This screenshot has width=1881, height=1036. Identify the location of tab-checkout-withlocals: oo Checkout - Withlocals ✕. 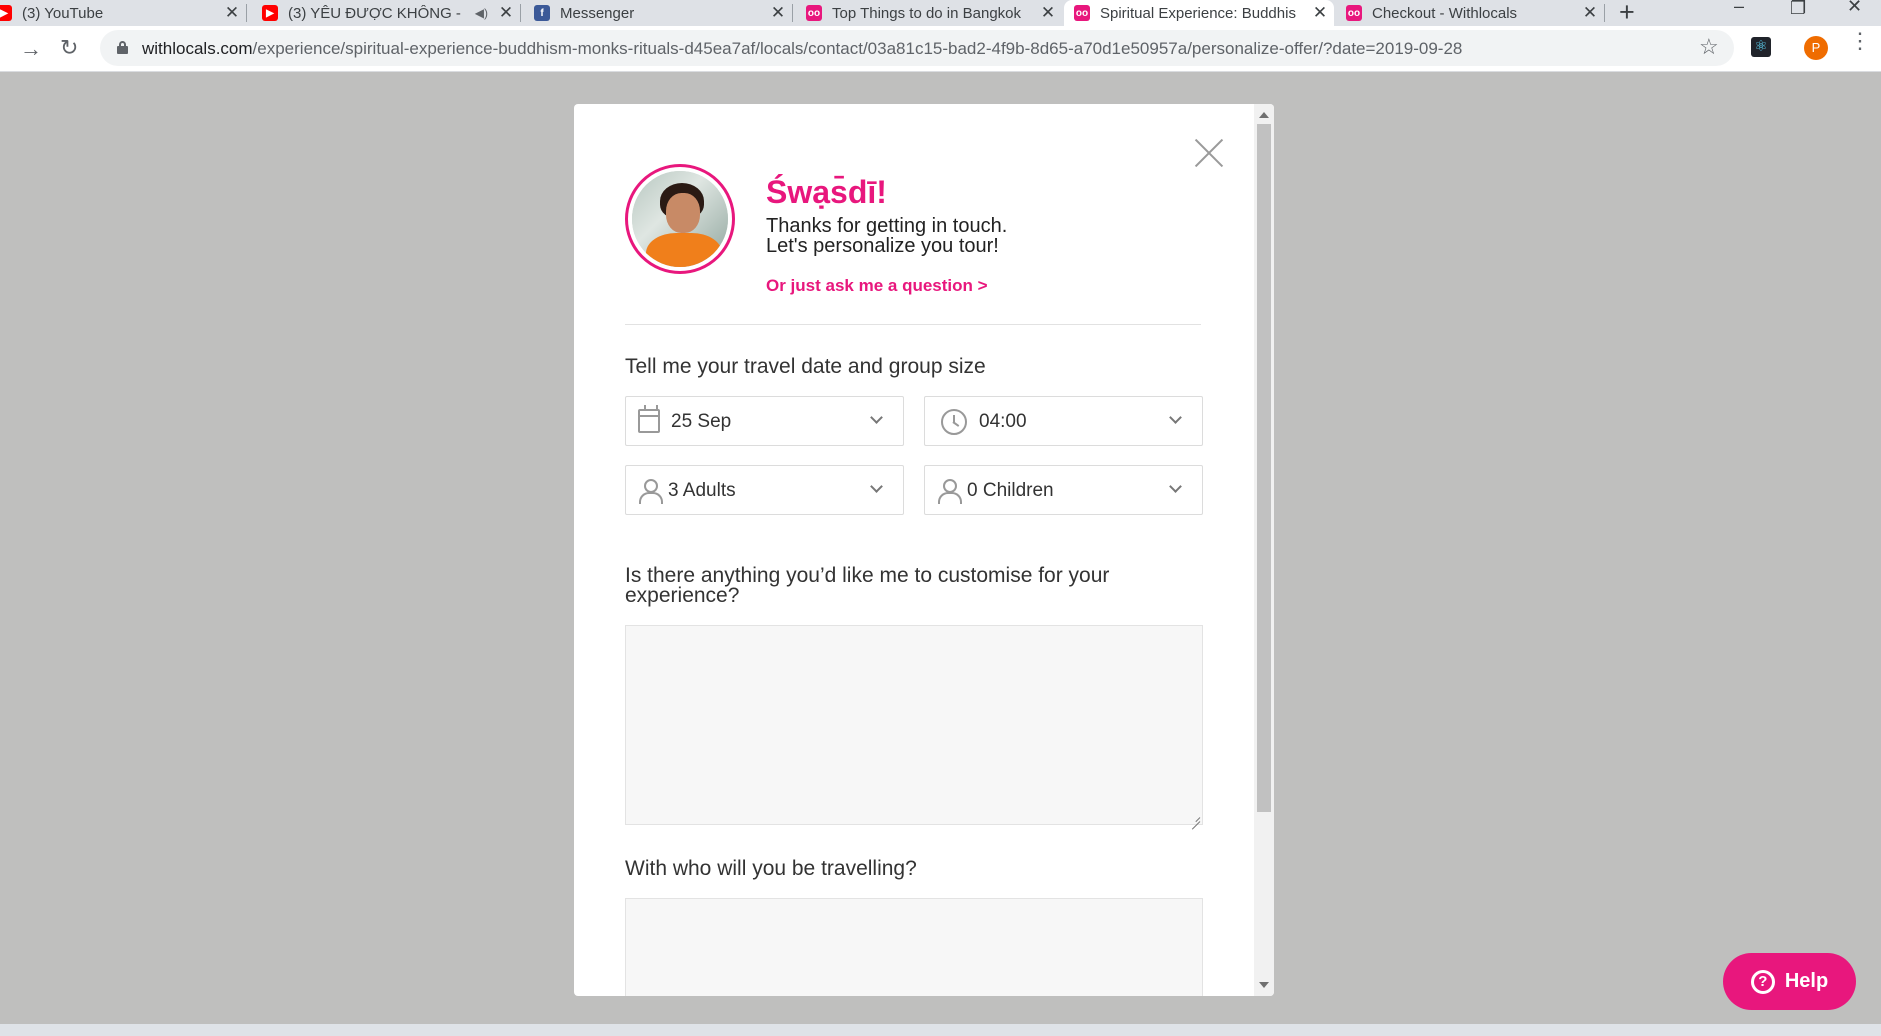
(1470, 13).